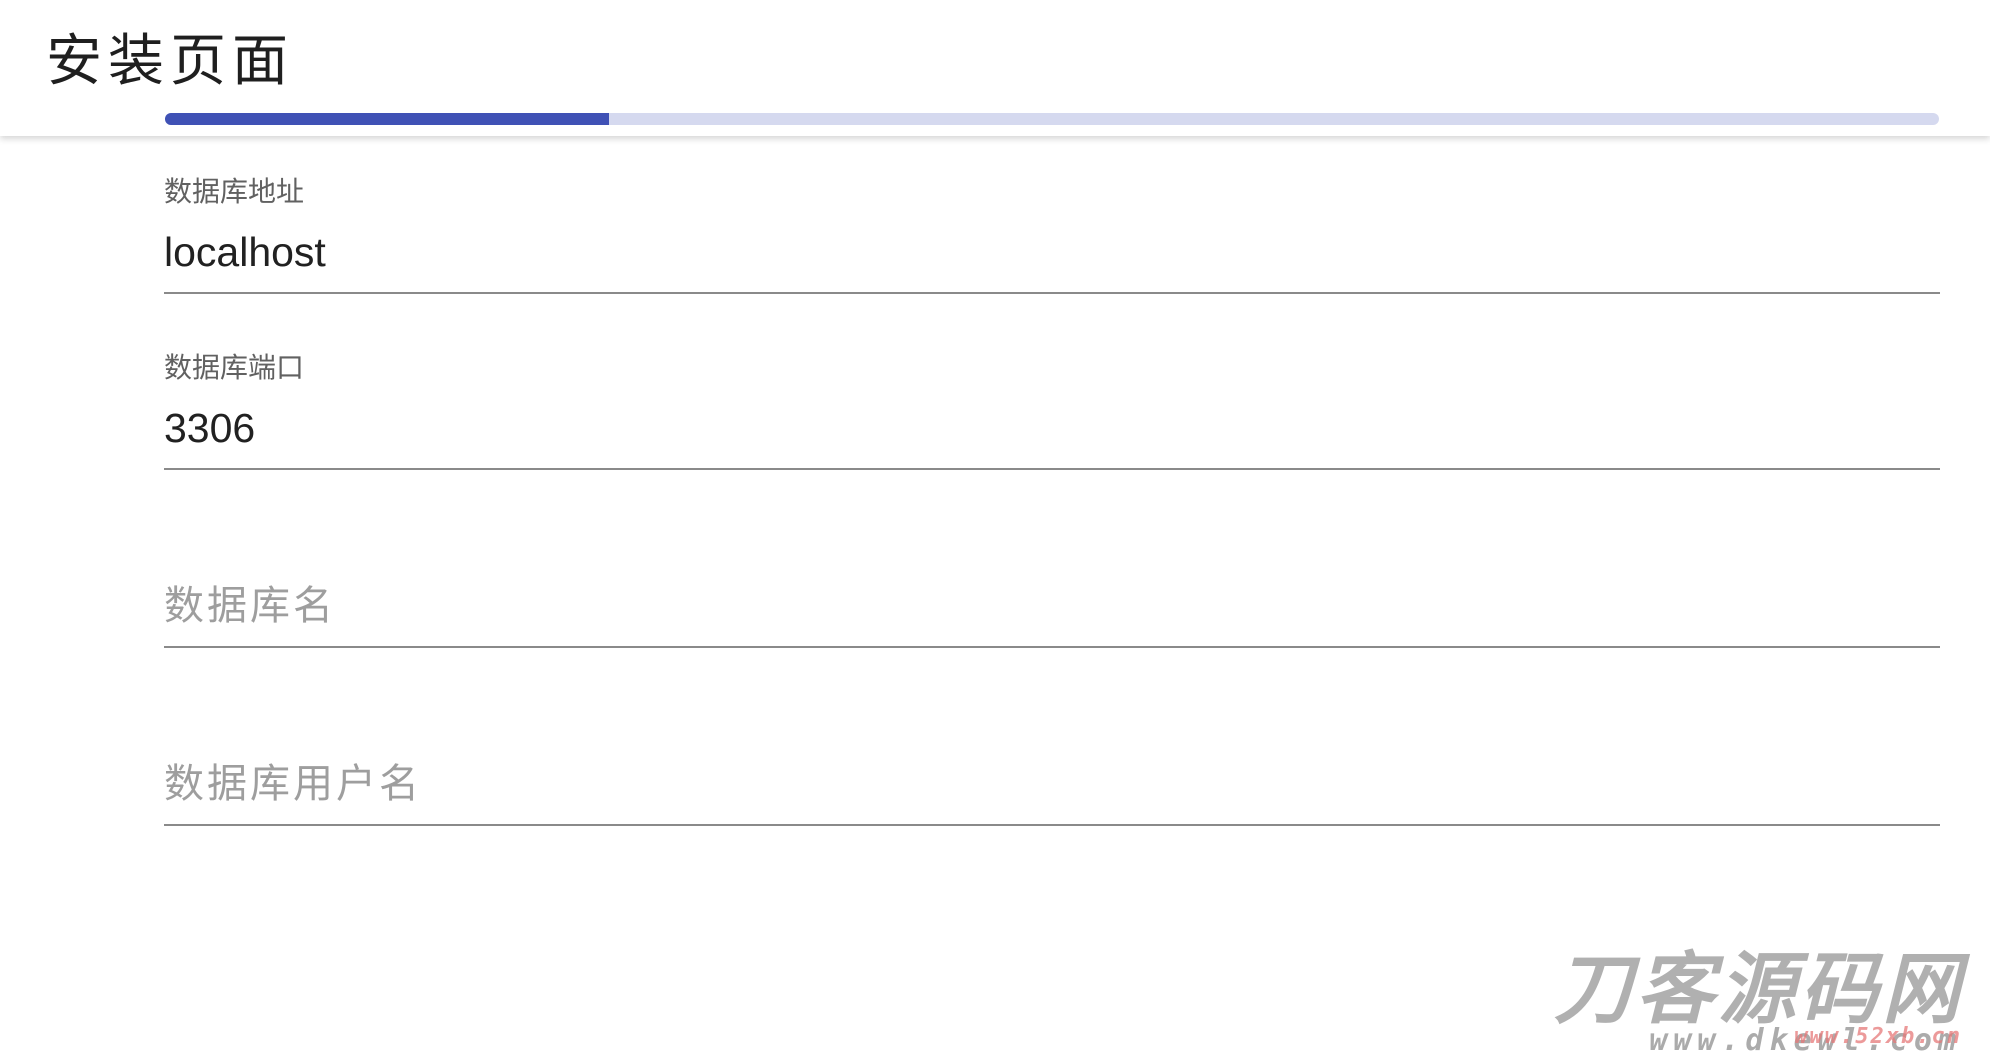  I want to click on watermark-url-text: www.dkewl.com, so click(1805, 1040).